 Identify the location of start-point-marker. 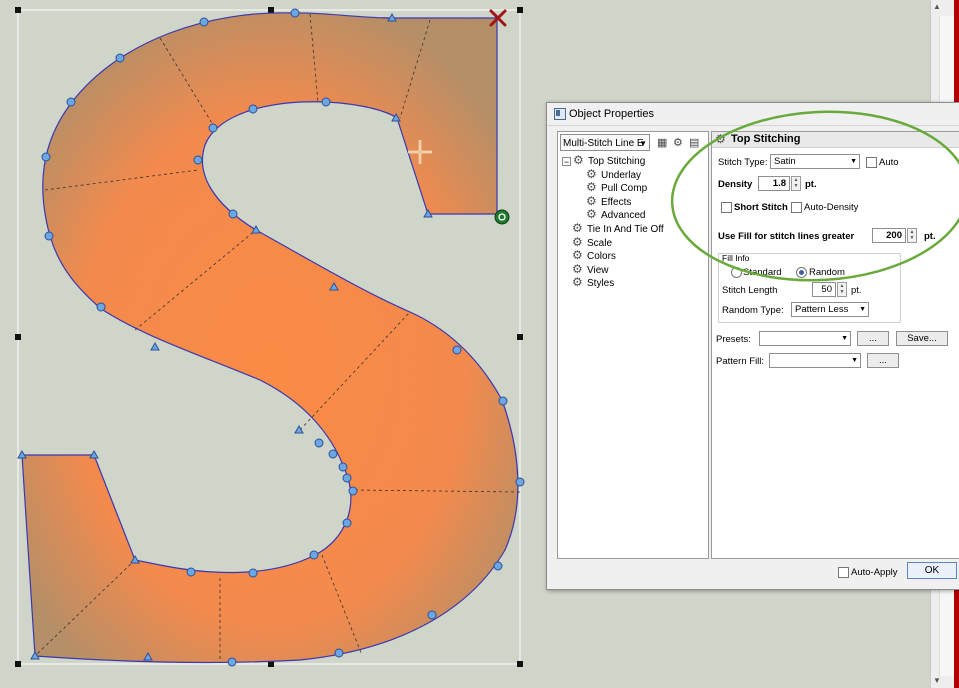
(502, 217).